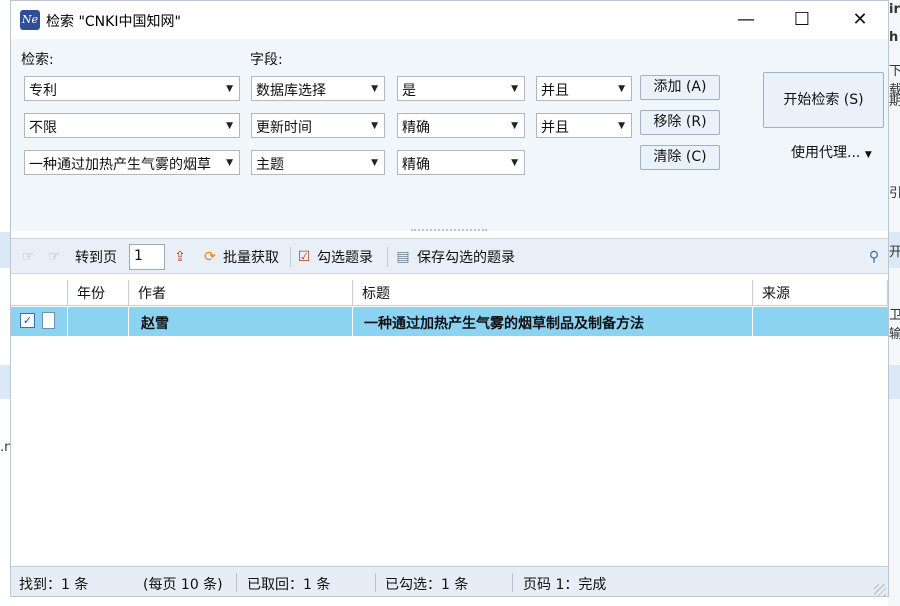 The image size is (900, 606). What do you see at coordinates (155, 324) in the screenshot?
I see `cell-author: 赵雪` at bounding box center [155, 324].